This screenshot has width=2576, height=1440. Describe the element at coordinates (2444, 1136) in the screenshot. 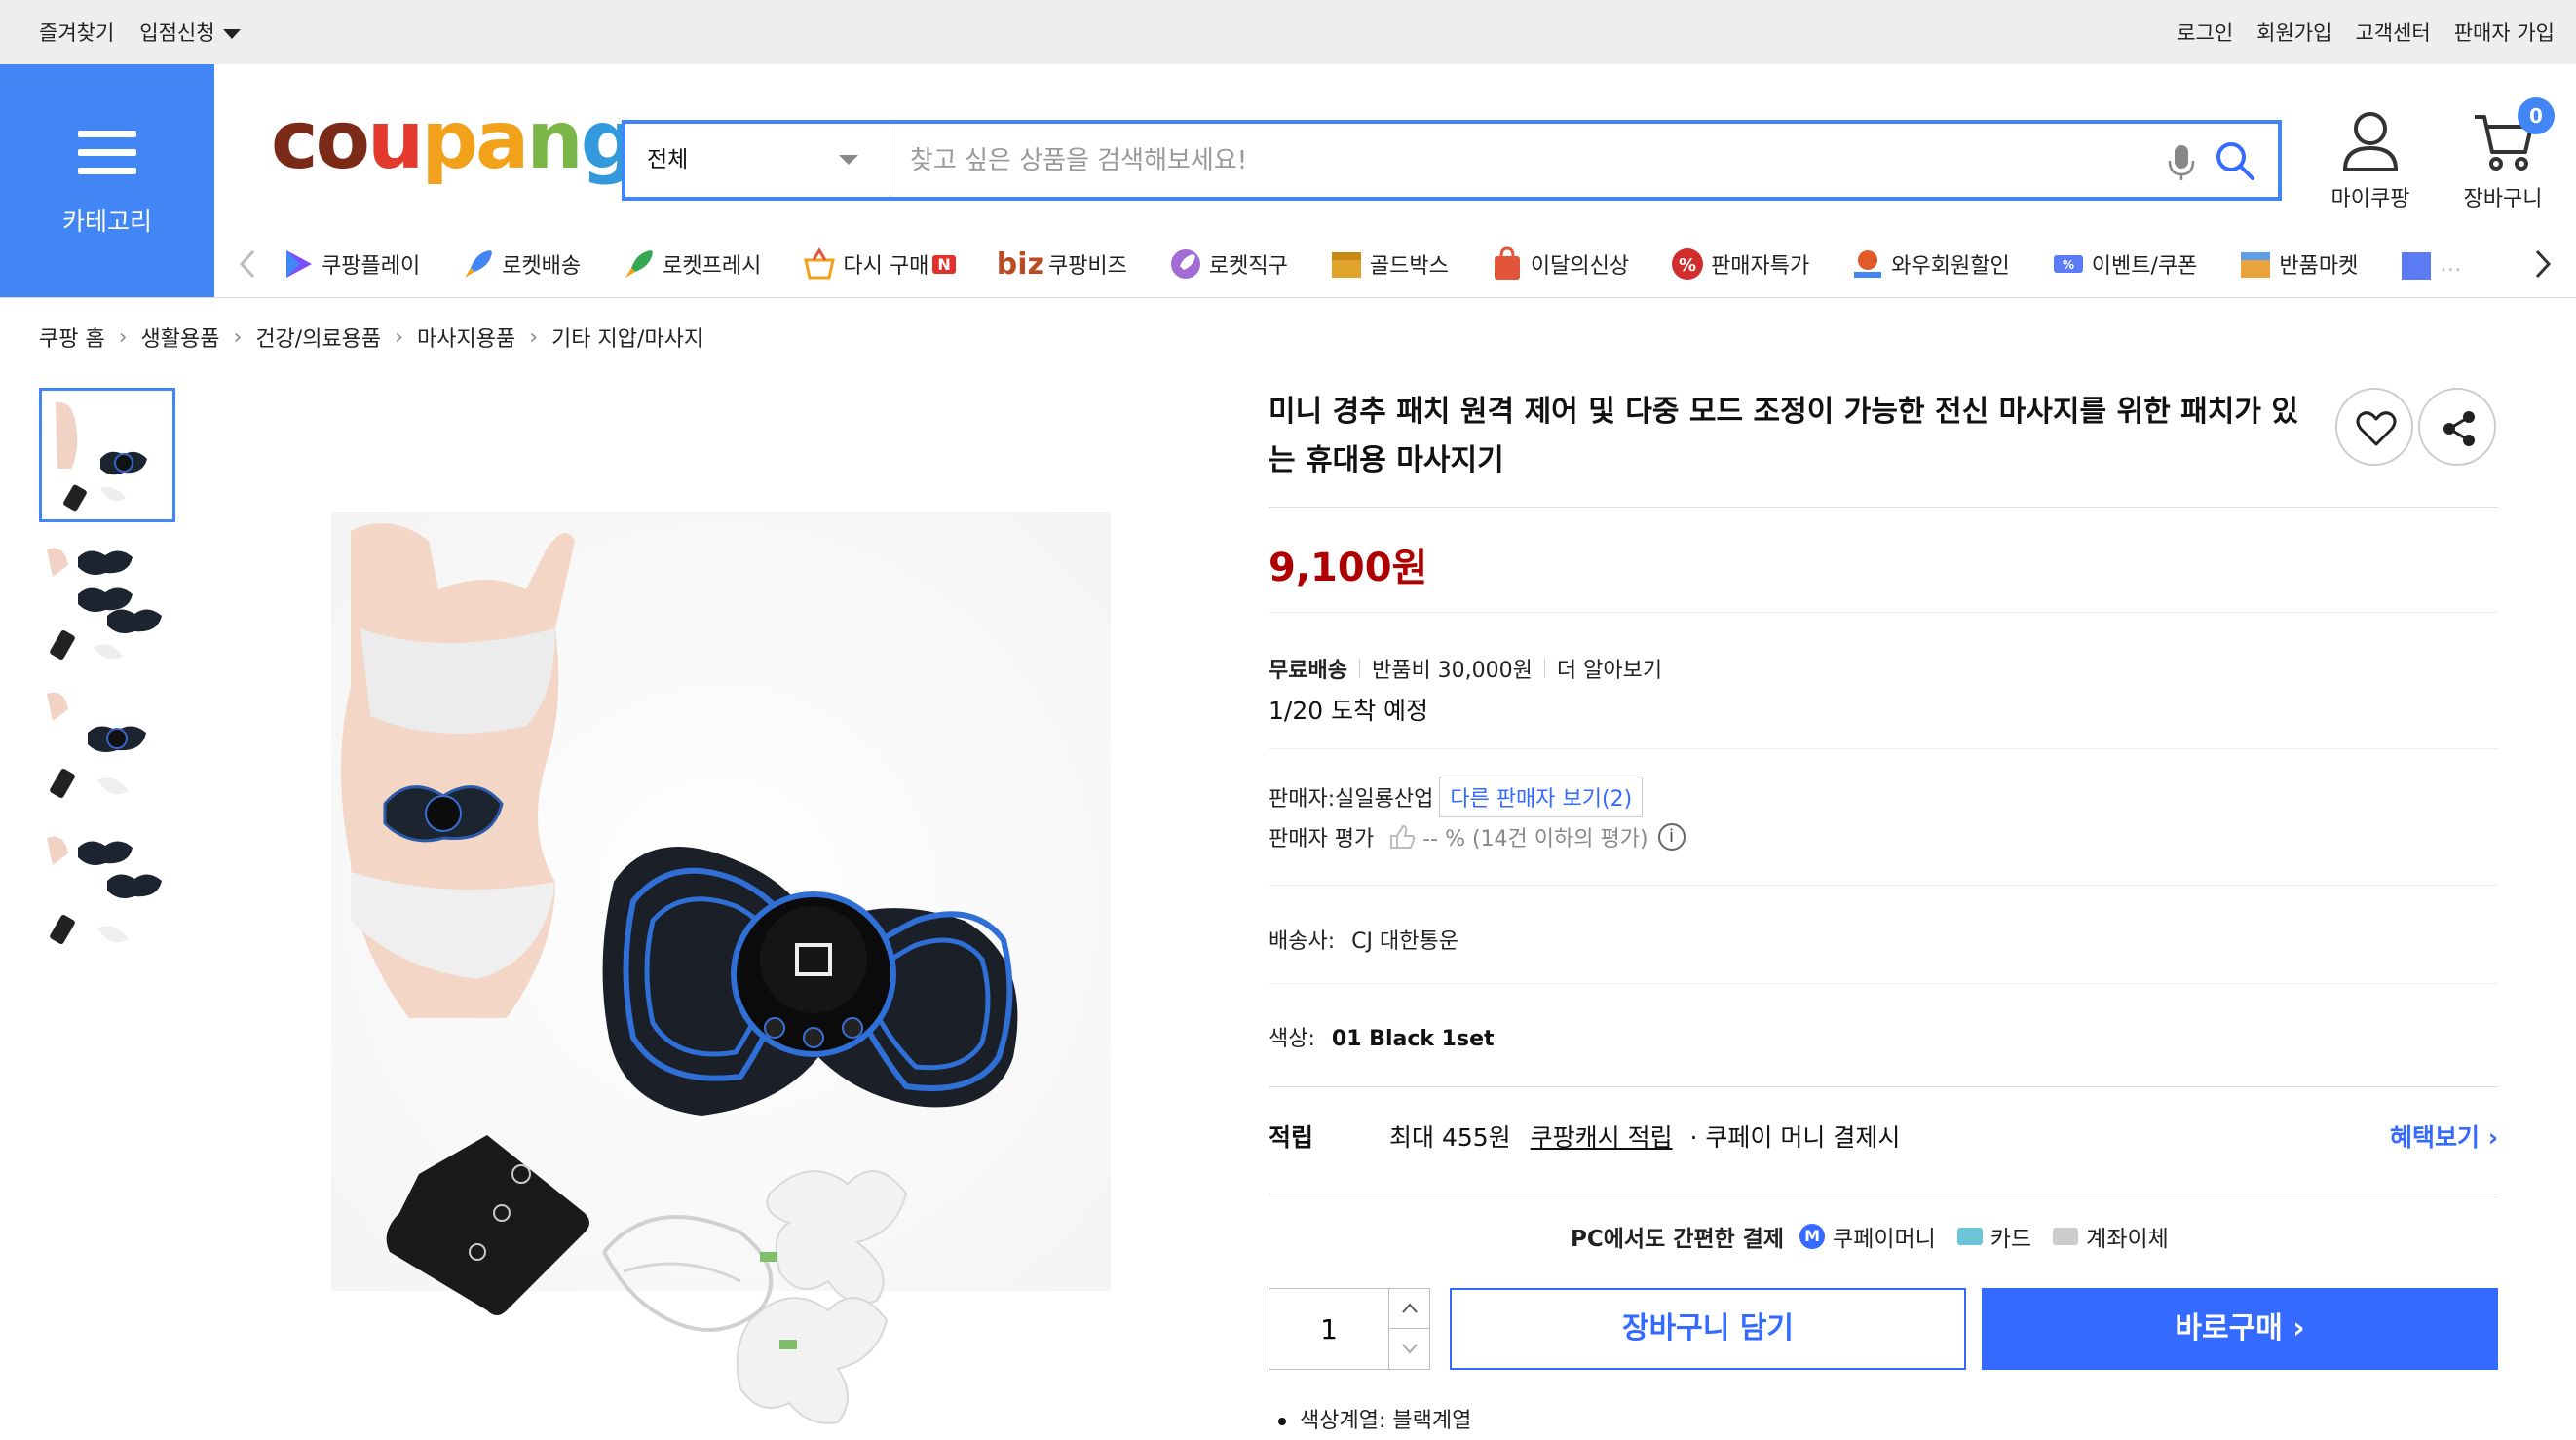

I see `benefits-link: 혜택보기 ›` at that location.